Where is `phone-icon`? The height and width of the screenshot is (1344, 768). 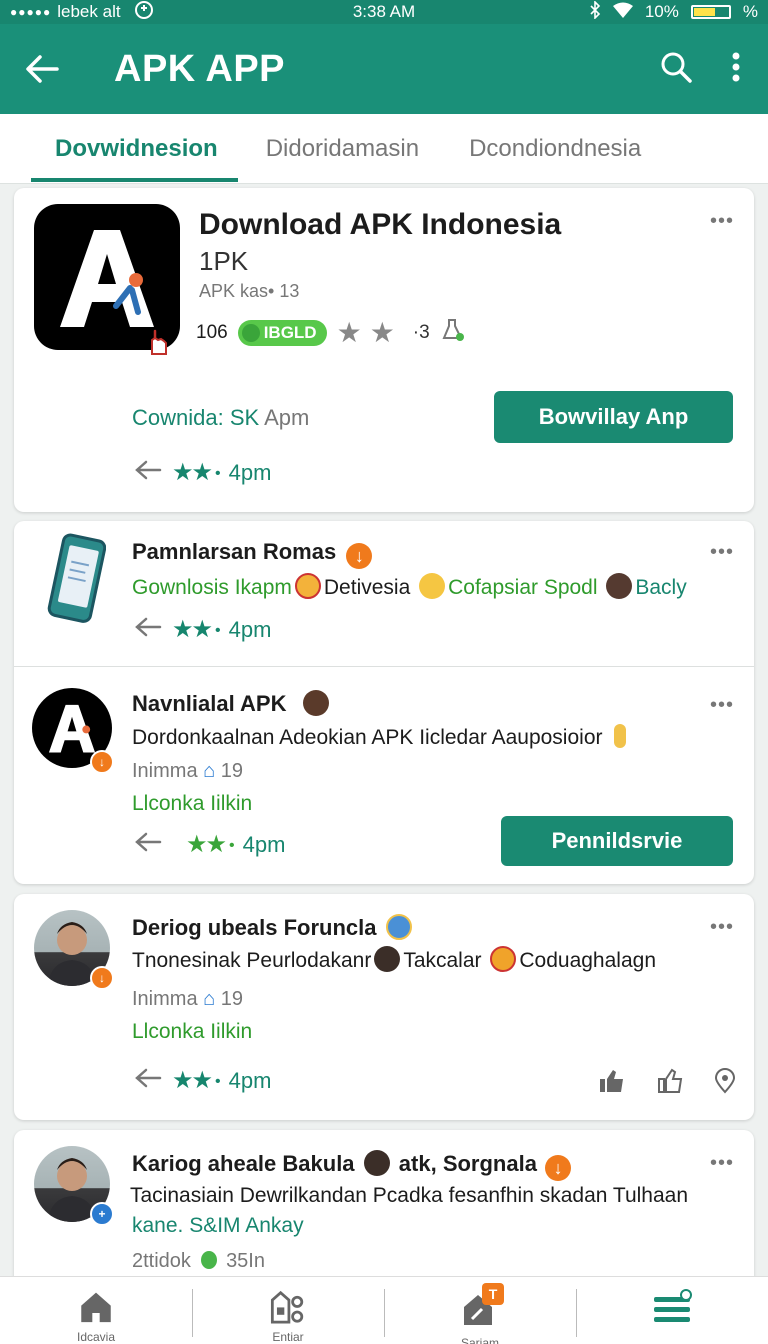 phone-icon is located at coordinates (76, 580).